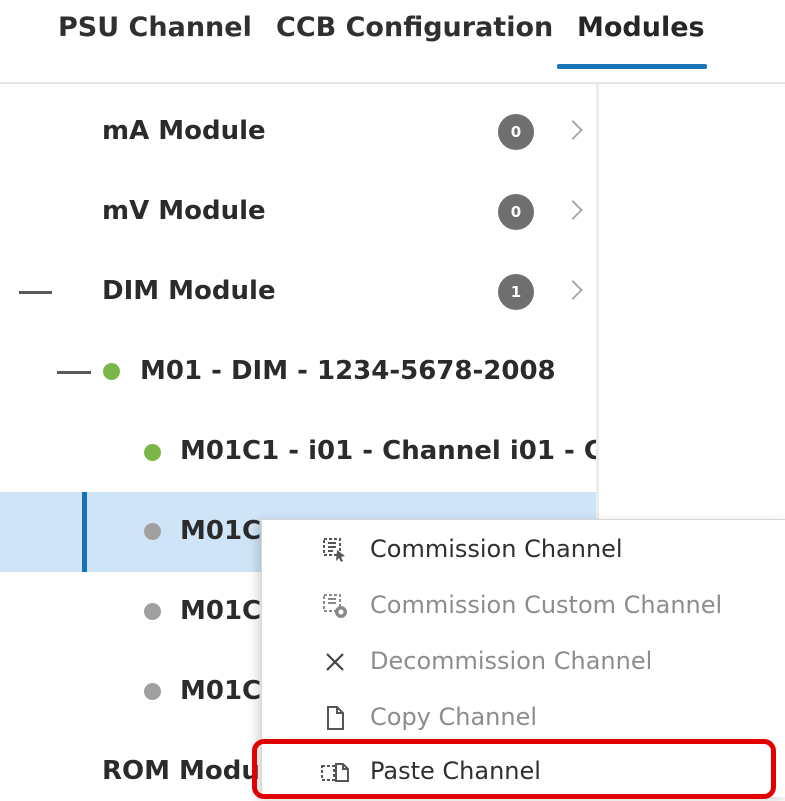 Image resolution: width=785 pixels, height=801 pixels. I want to click on menu-item-decommission-channel: Decommission Channel, so click(523, 663).